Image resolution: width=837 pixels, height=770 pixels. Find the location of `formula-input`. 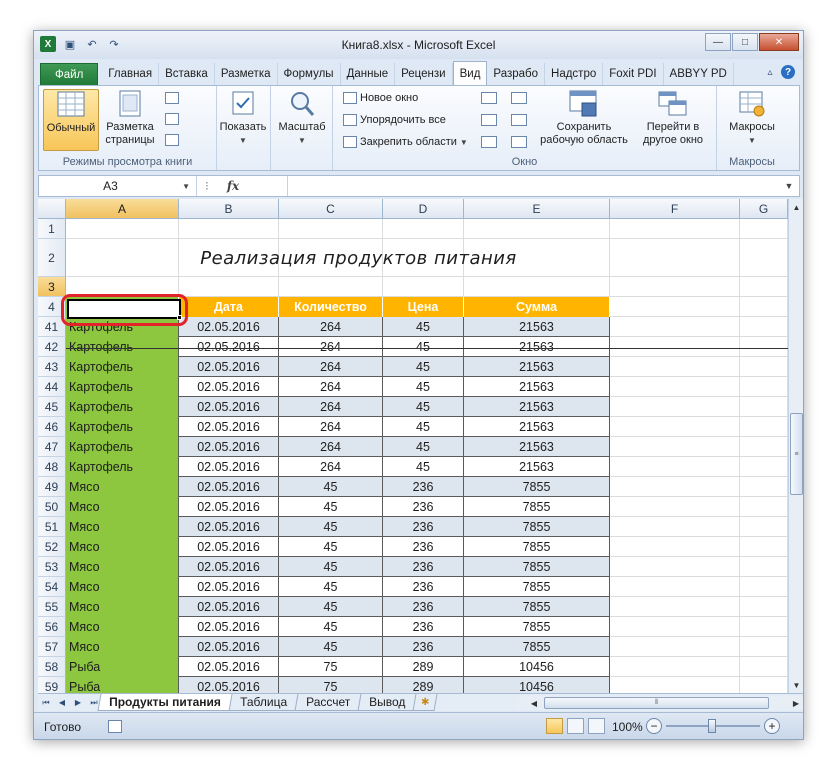

formula-input is located at coordinates (533, 186).